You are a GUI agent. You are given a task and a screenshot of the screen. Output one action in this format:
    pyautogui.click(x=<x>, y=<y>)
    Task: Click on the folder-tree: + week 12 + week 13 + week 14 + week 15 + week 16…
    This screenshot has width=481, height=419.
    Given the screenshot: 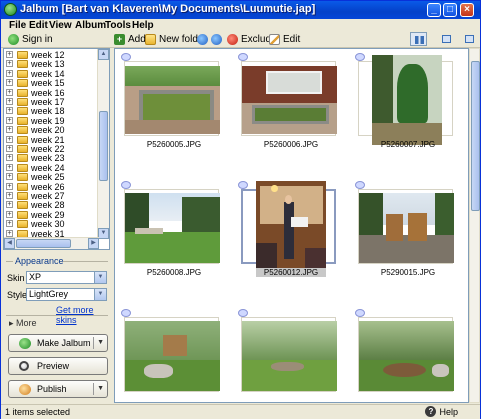 What is the action you would take?
    pyautogui.click(x=56, y=149)
    